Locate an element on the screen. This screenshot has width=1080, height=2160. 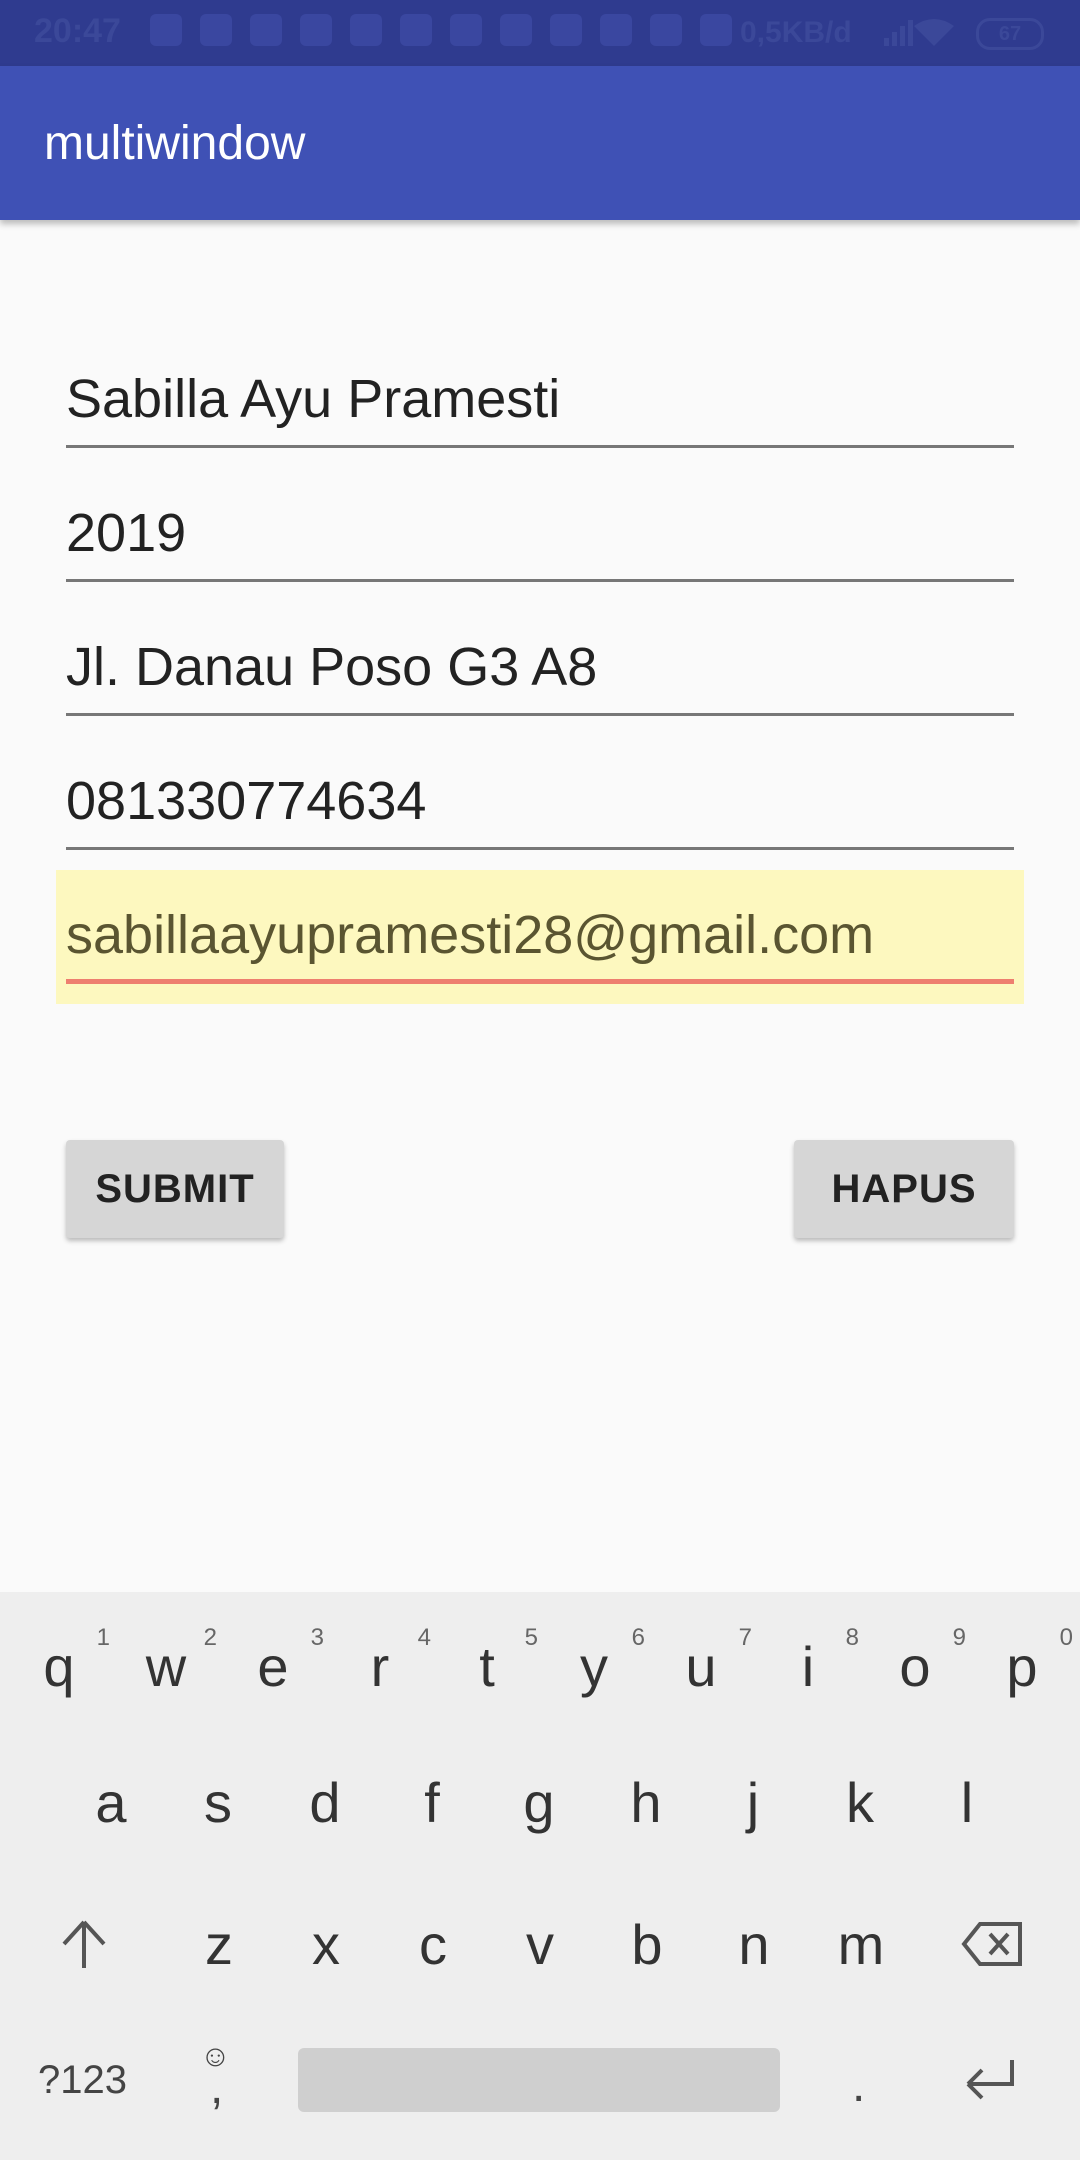
address-field: Jl. Danau Poso G3 A8 is located at coordinates (540, 661).